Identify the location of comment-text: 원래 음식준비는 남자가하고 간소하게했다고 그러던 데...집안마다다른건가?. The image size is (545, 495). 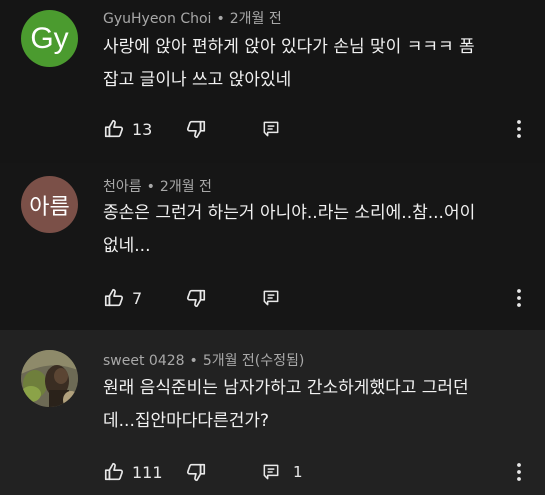
(310, 405).